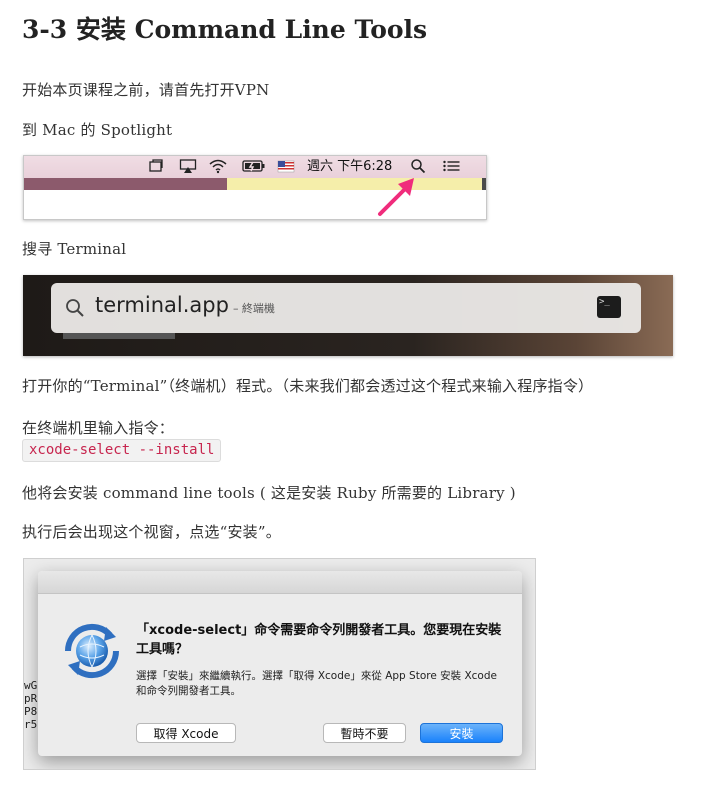 The height and width of the screenshot is (794, 718). I want to click on spotlight-query: terminal.app – 終端機, so click(185, 305).